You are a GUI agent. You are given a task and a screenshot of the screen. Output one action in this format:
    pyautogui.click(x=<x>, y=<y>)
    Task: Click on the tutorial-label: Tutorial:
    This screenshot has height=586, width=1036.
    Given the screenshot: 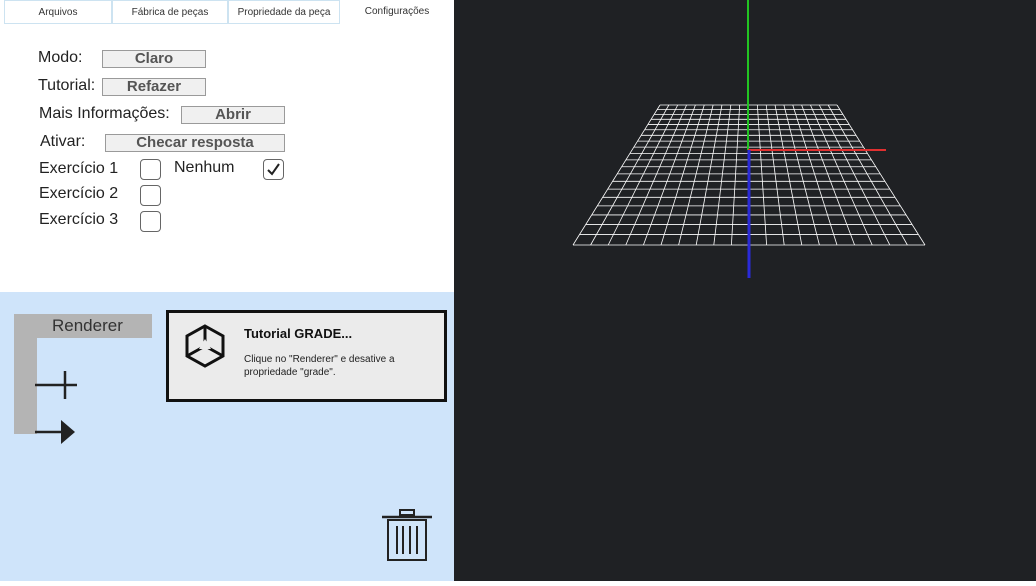 What is the action you would take?
    pyautogui.click(x=67, y=85)
    